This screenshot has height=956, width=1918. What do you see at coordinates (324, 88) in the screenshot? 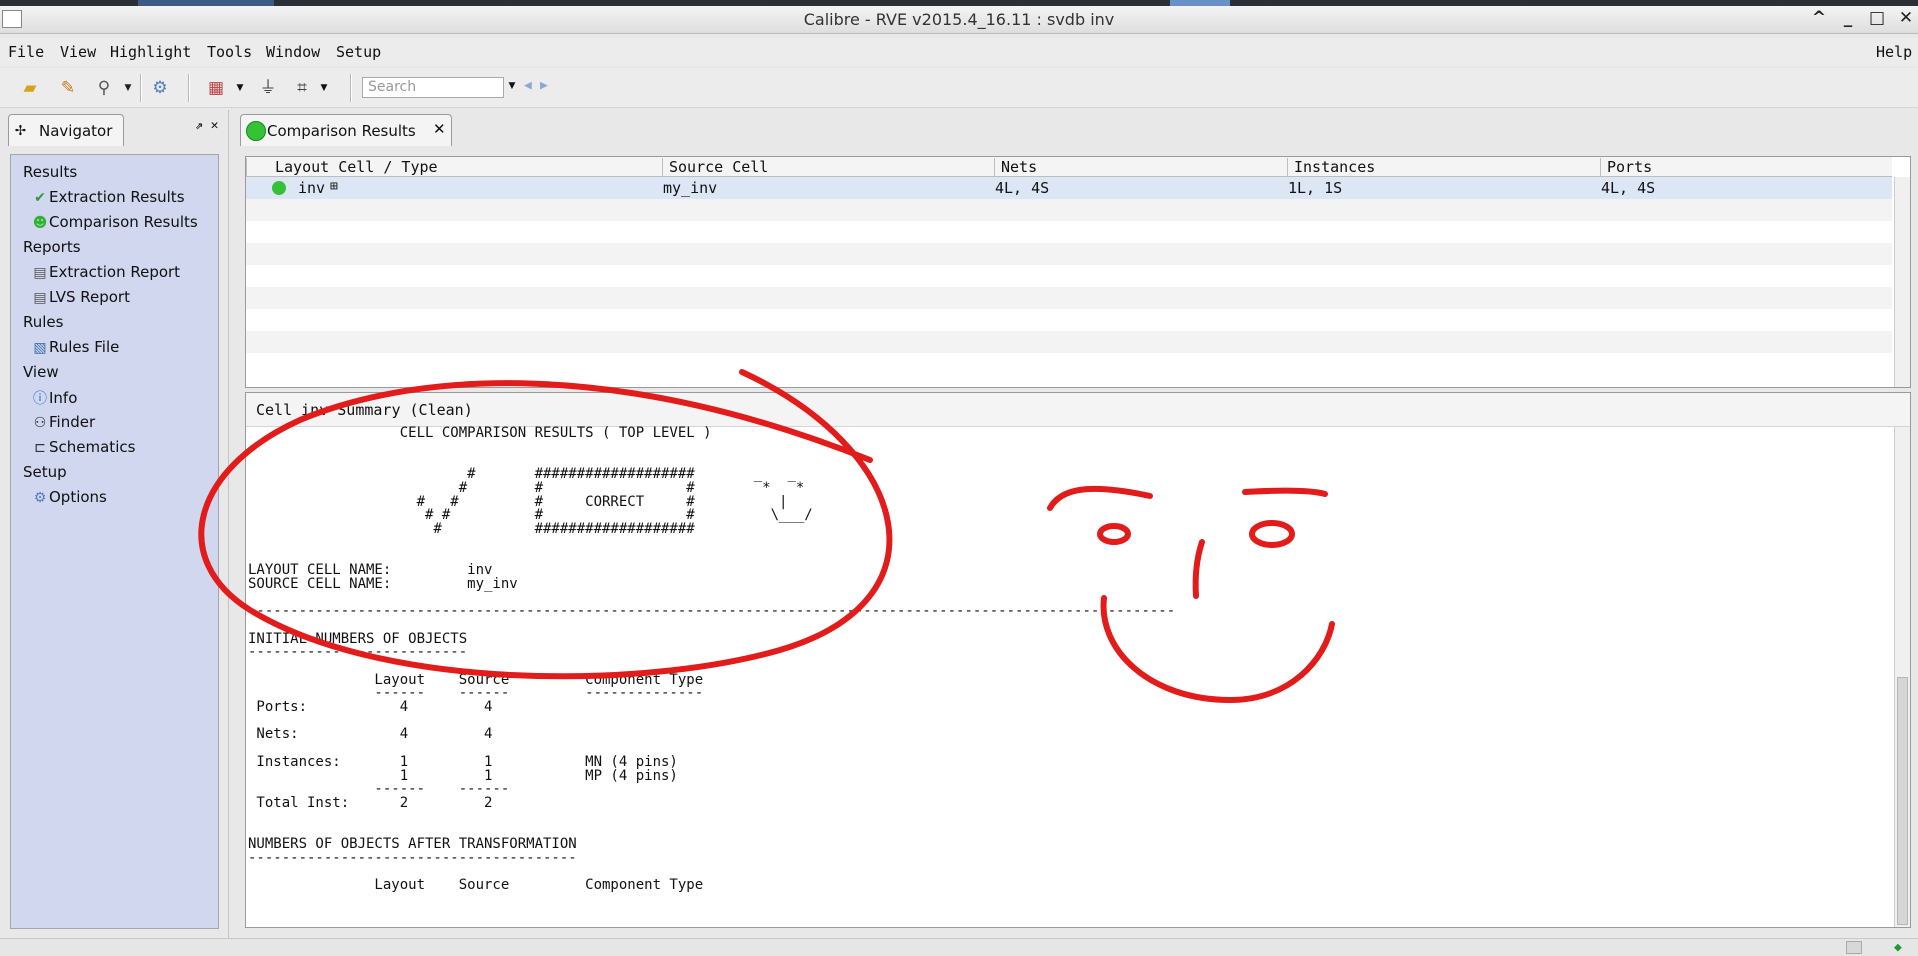
I see `schematic-dropdown-icon: ▼` at bounding box center [324, 88].